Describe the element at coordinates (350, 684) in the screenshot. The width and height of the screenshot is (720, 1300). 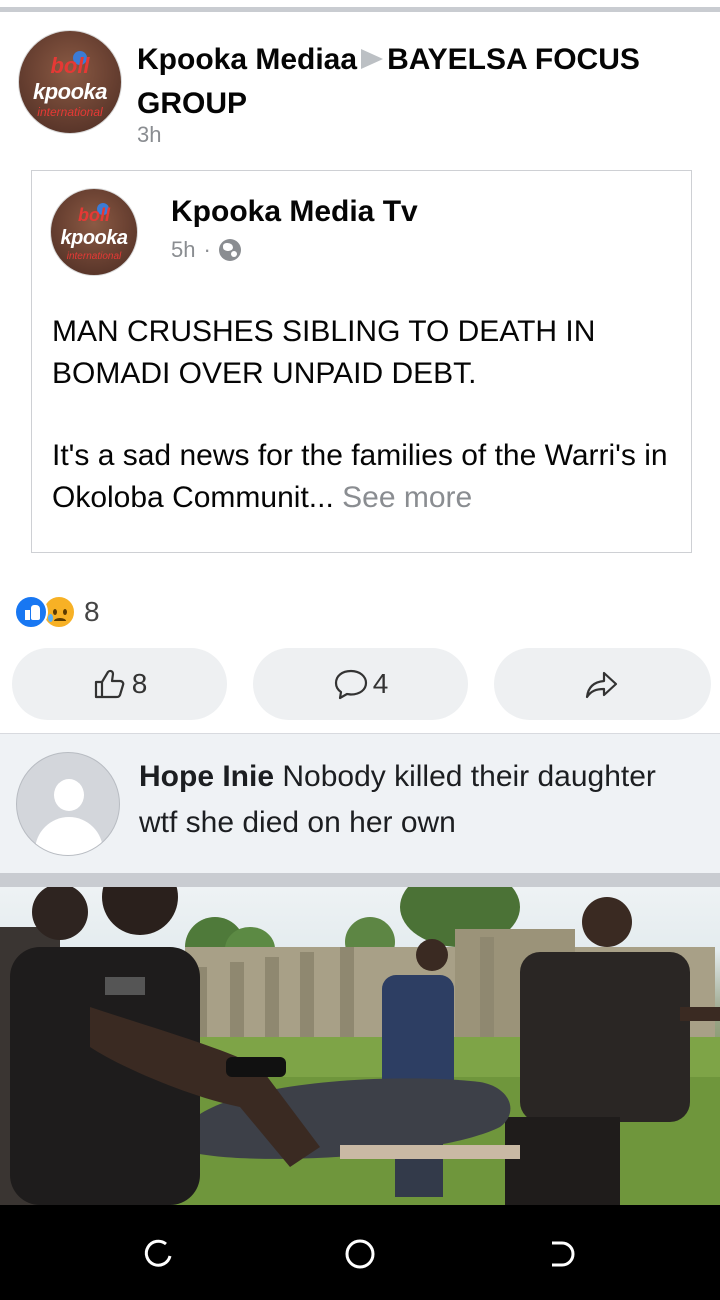
I see `comment-icon` at that location.